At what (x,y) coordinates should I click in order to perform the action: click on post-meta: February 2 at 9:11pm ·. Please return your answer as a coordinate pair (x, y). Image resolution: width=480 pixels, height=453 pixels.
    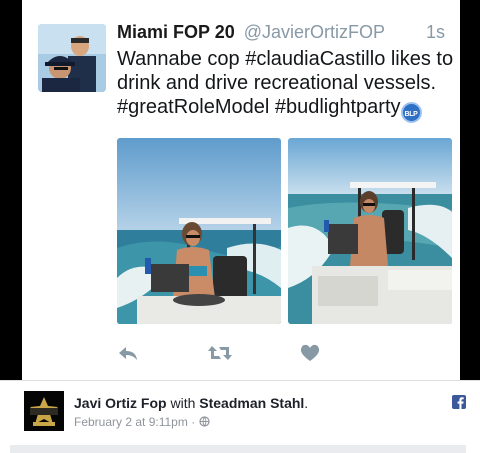
    Looking at the image, I should click on (142, 422).